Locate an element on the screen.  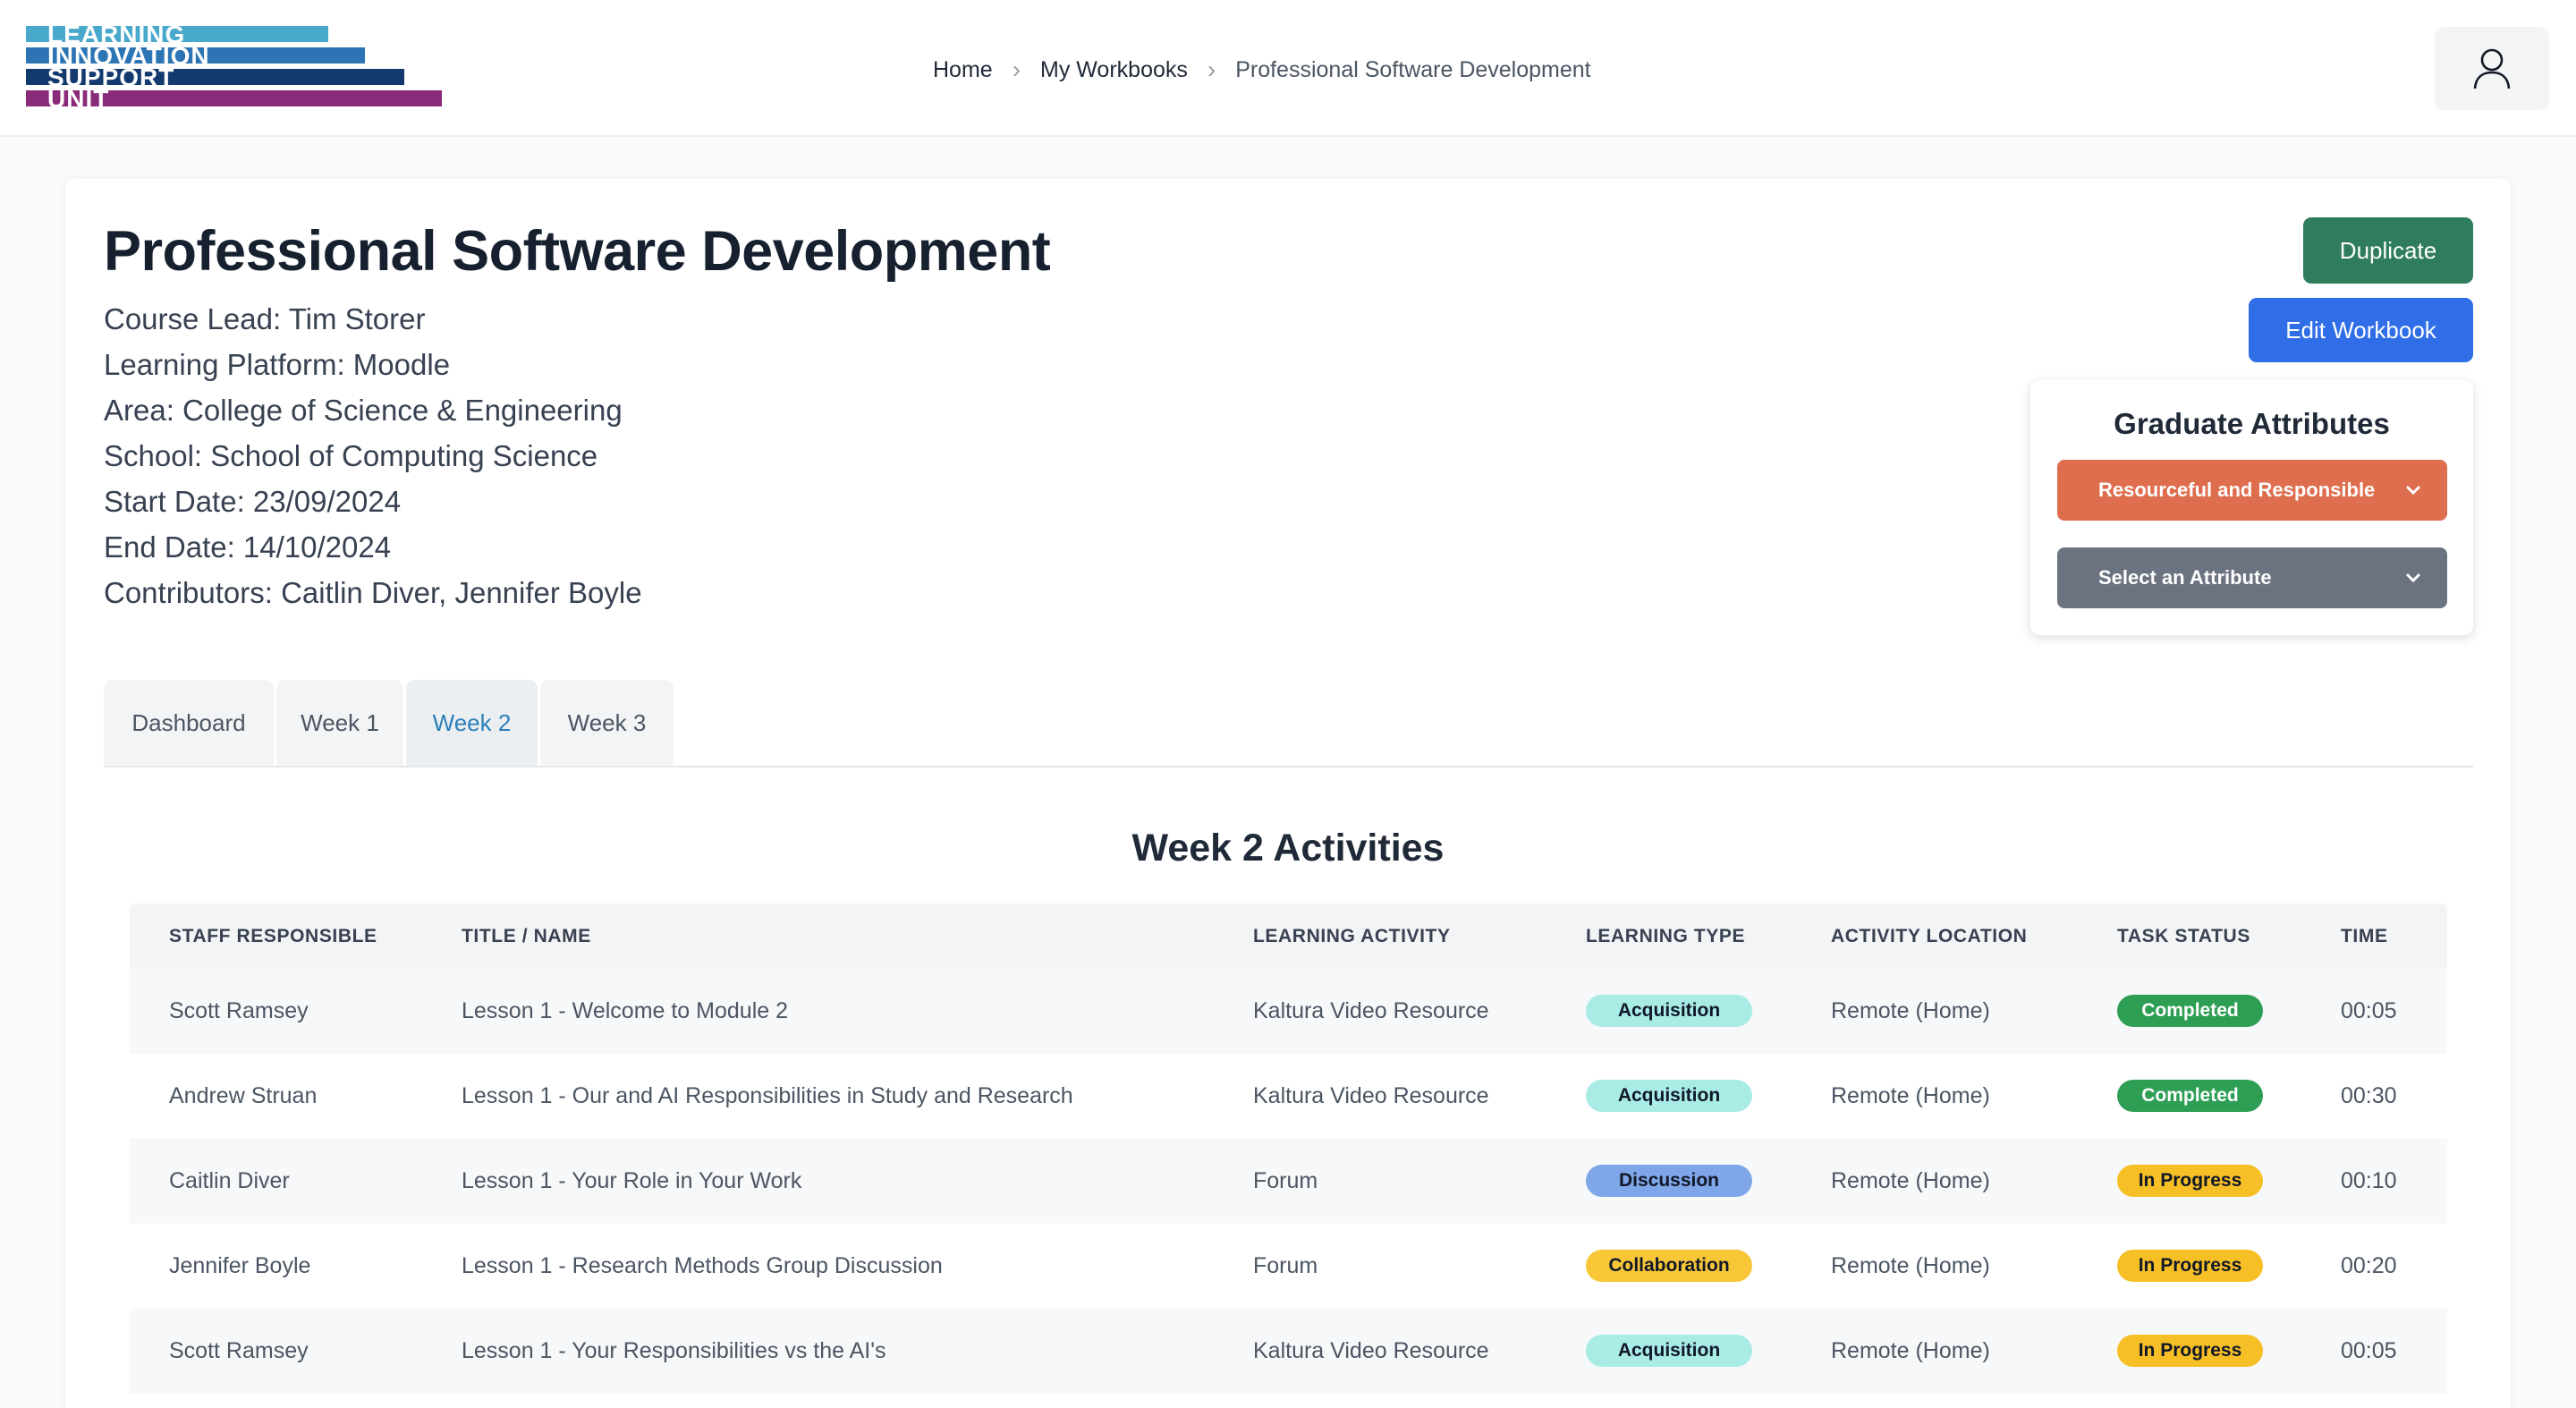
learning-innovation-support-unit-logo: LEARNING INNOVATION SUPPORT UNIT is located at coordinates (236, 67).